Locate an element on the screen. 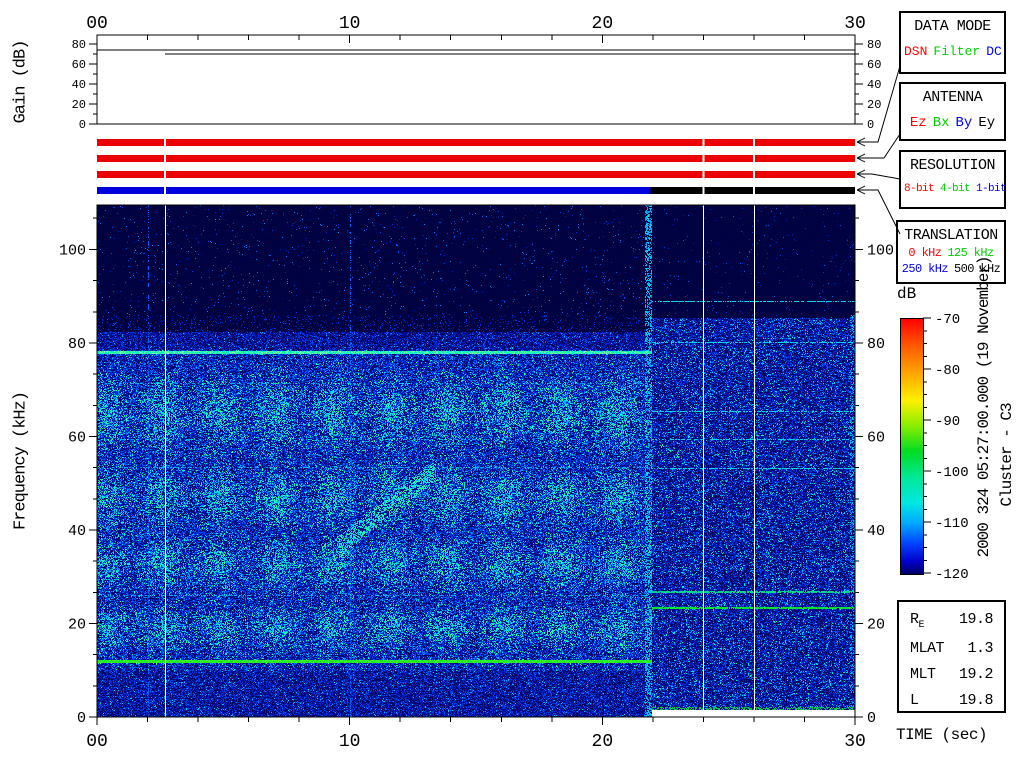  colorbar-tick-label: -80 is located at coordinates (947, 371).